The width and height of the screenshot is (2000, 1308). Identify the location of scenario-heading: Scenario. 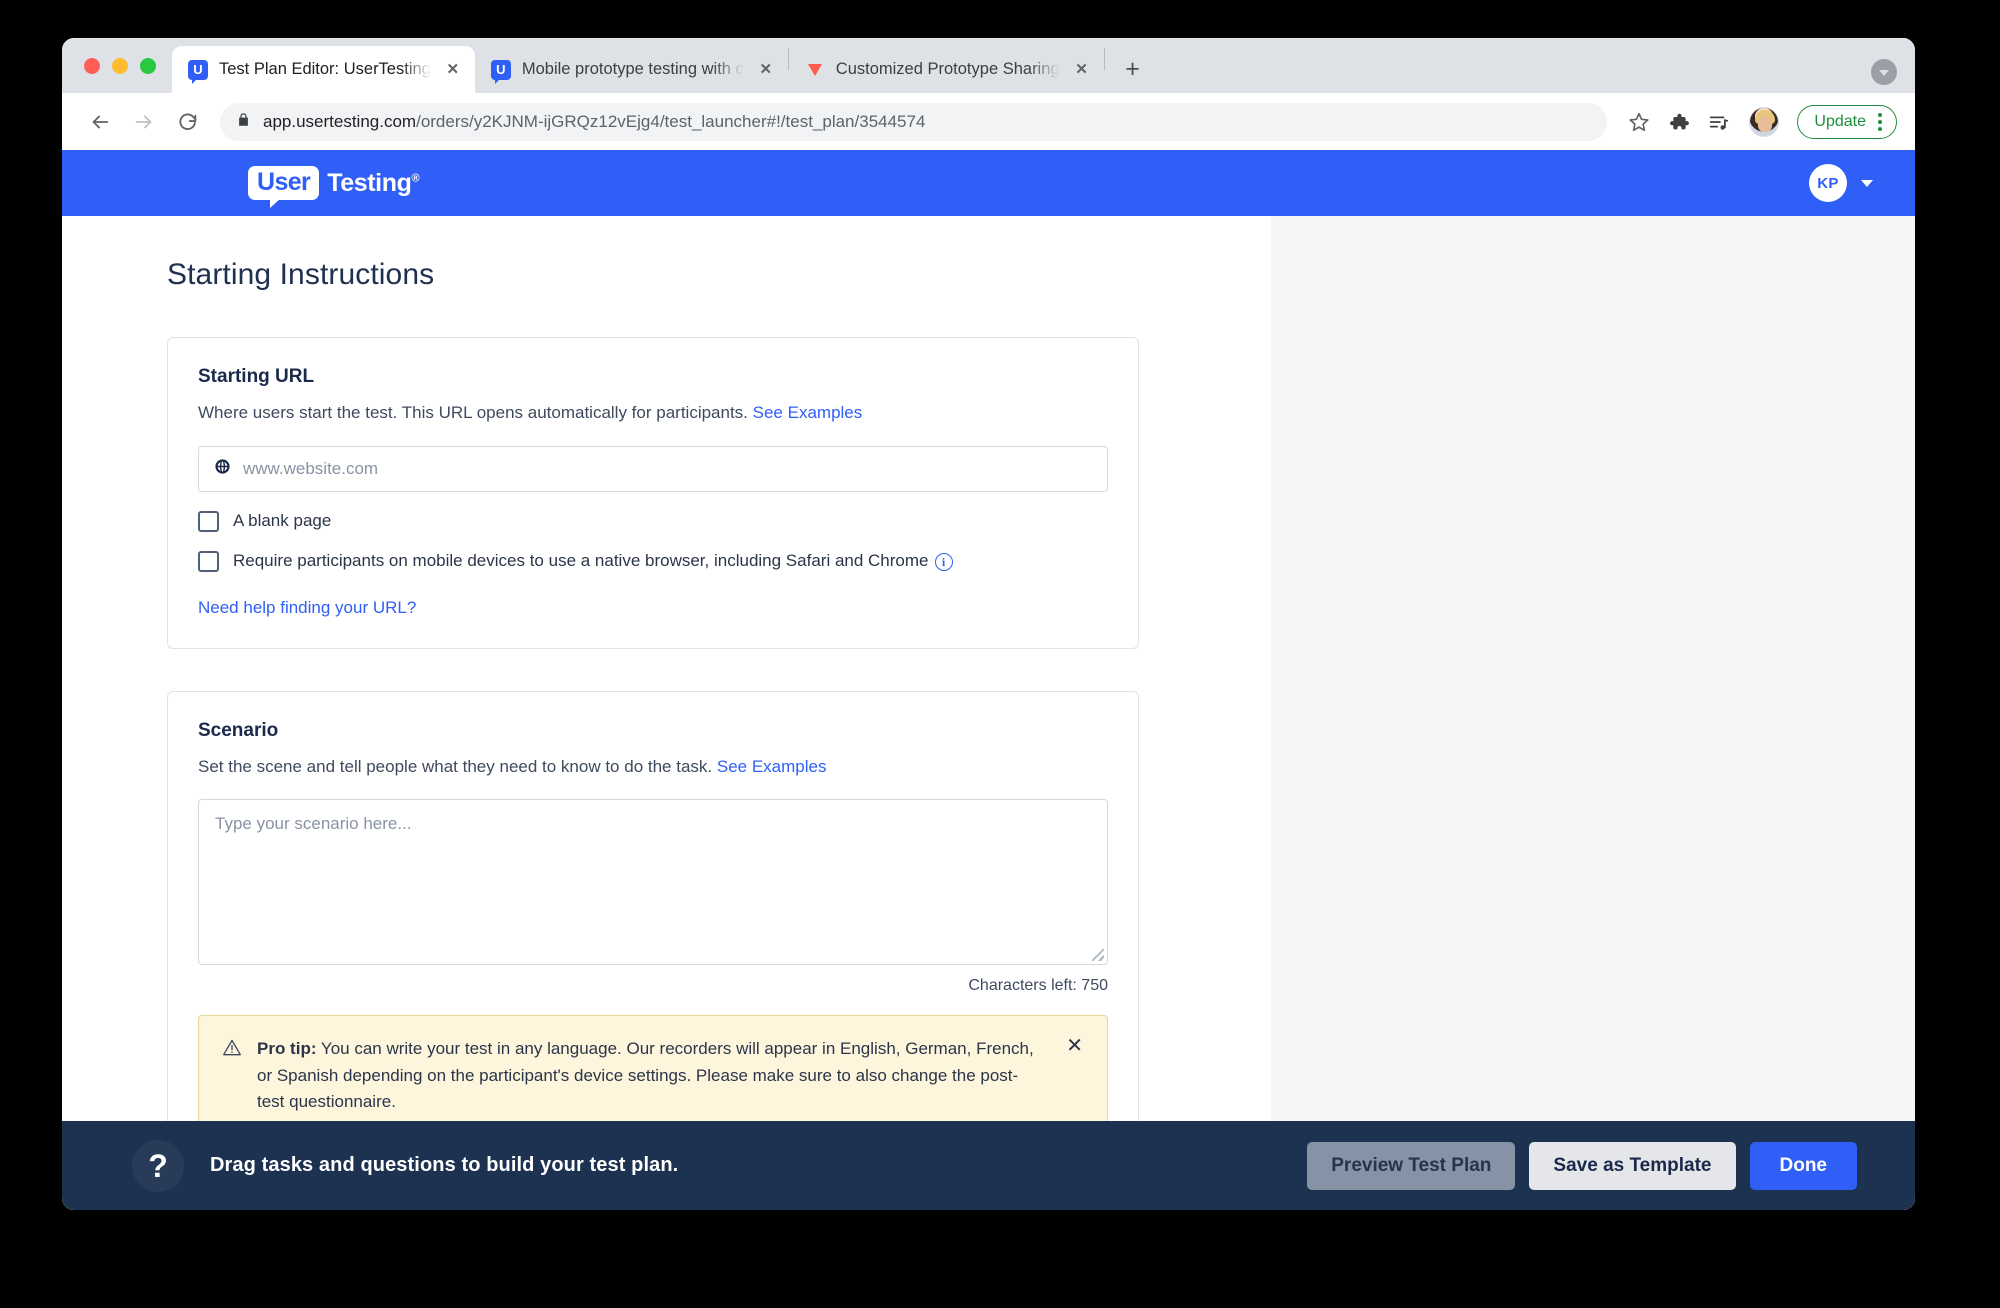
(238, 730).